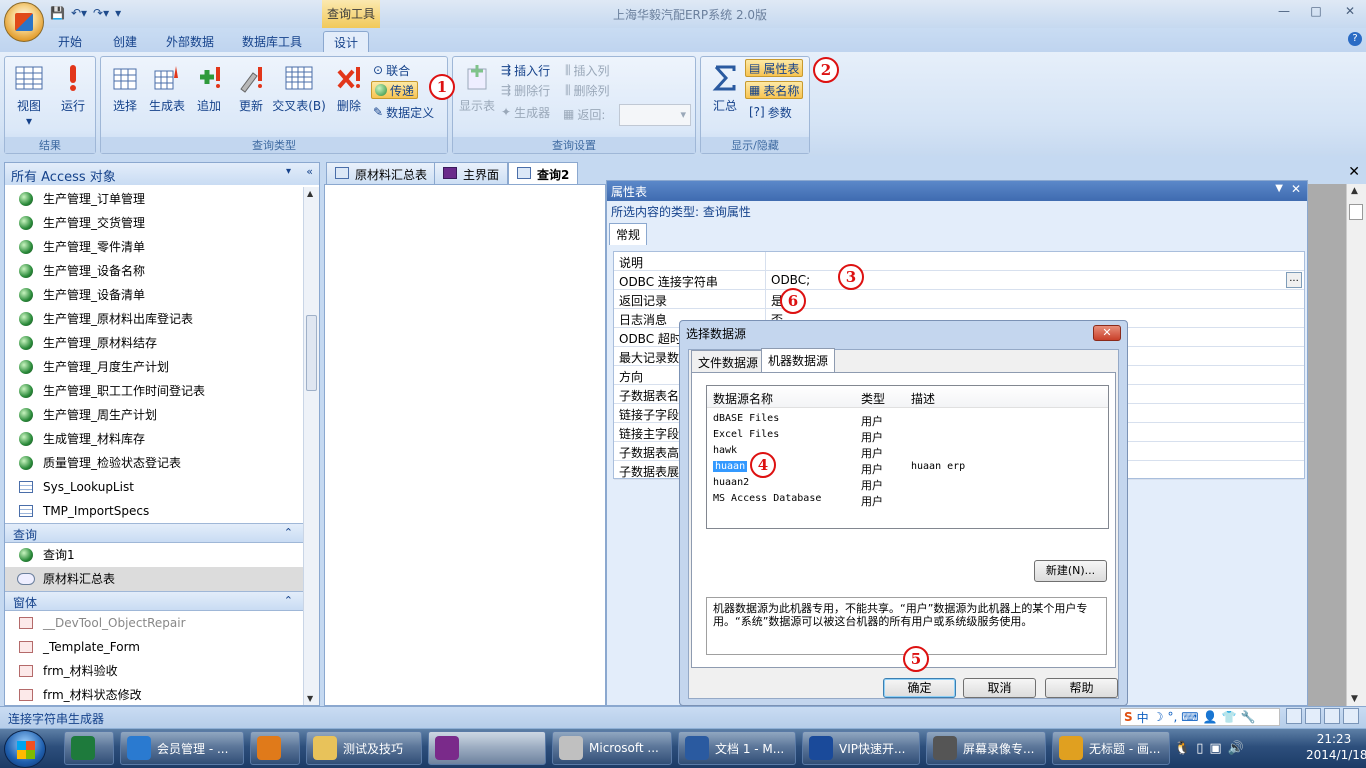 The image size is (1366, 768). What do you see at coordinates (101, 13) in the screenshot?
I see `redo-icon: ↷▾` at bounding box center [101, 13].